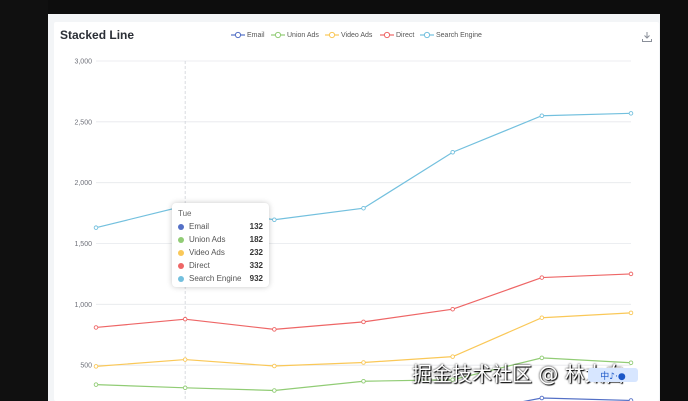  I want to click on tooltip-value: 132, so click(256, 226).